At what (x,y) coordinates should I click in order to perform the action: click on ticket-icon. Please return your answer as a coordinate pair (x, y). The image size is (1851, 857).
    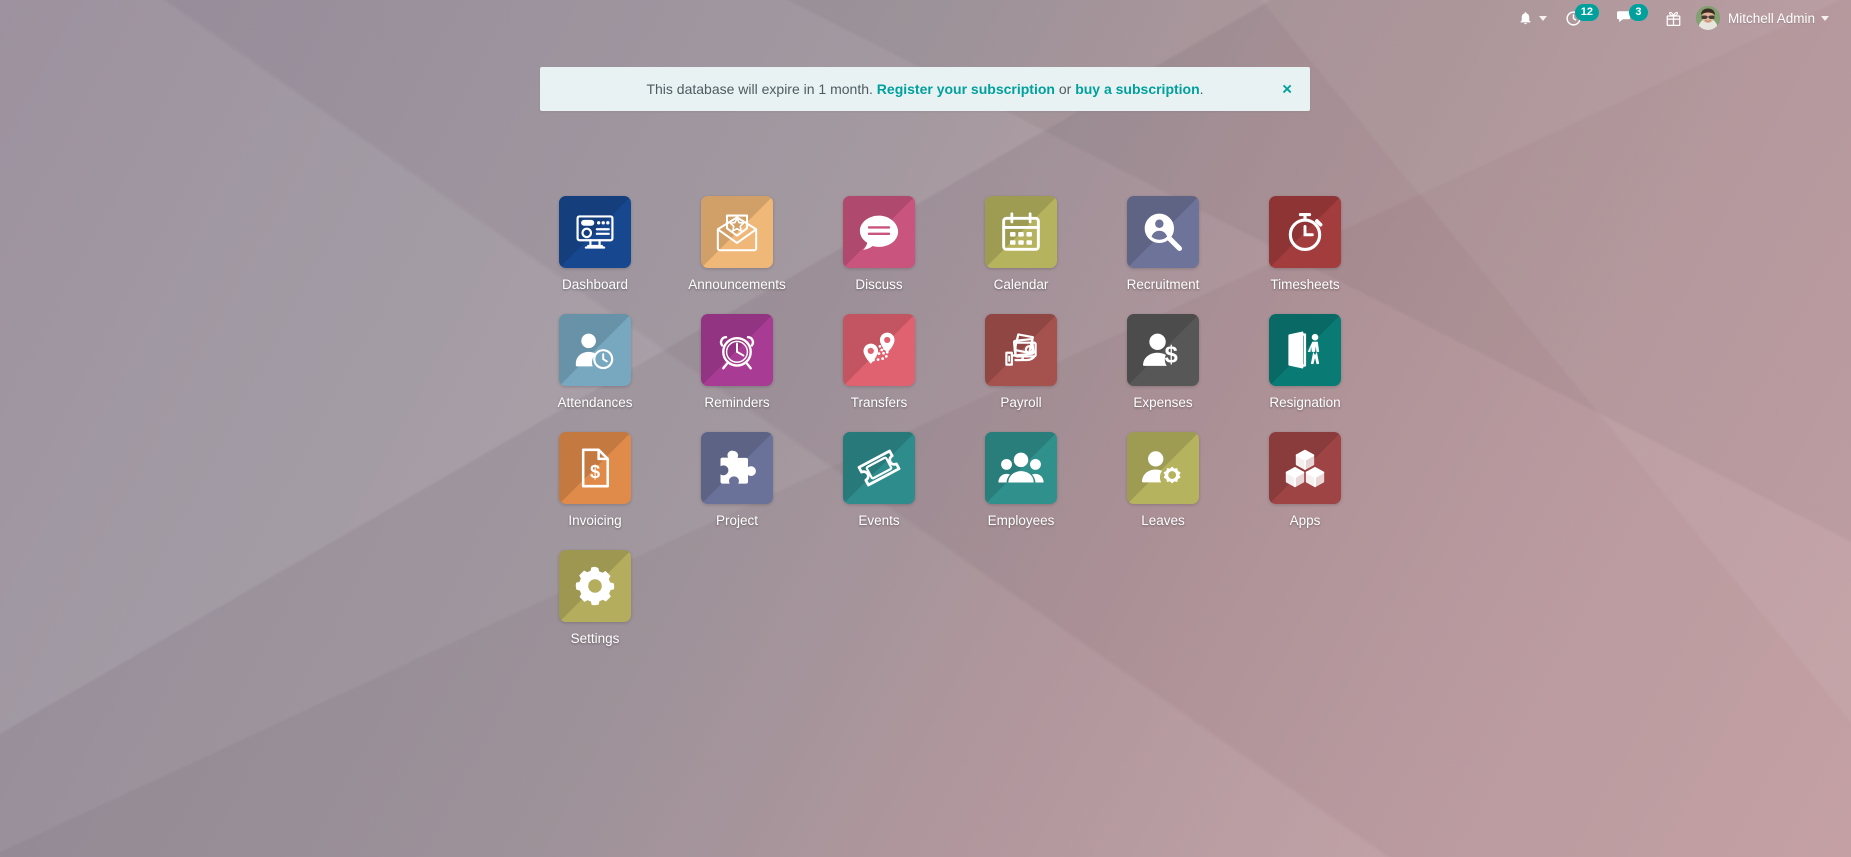
    Looking at the image, I should click on (879, 468).